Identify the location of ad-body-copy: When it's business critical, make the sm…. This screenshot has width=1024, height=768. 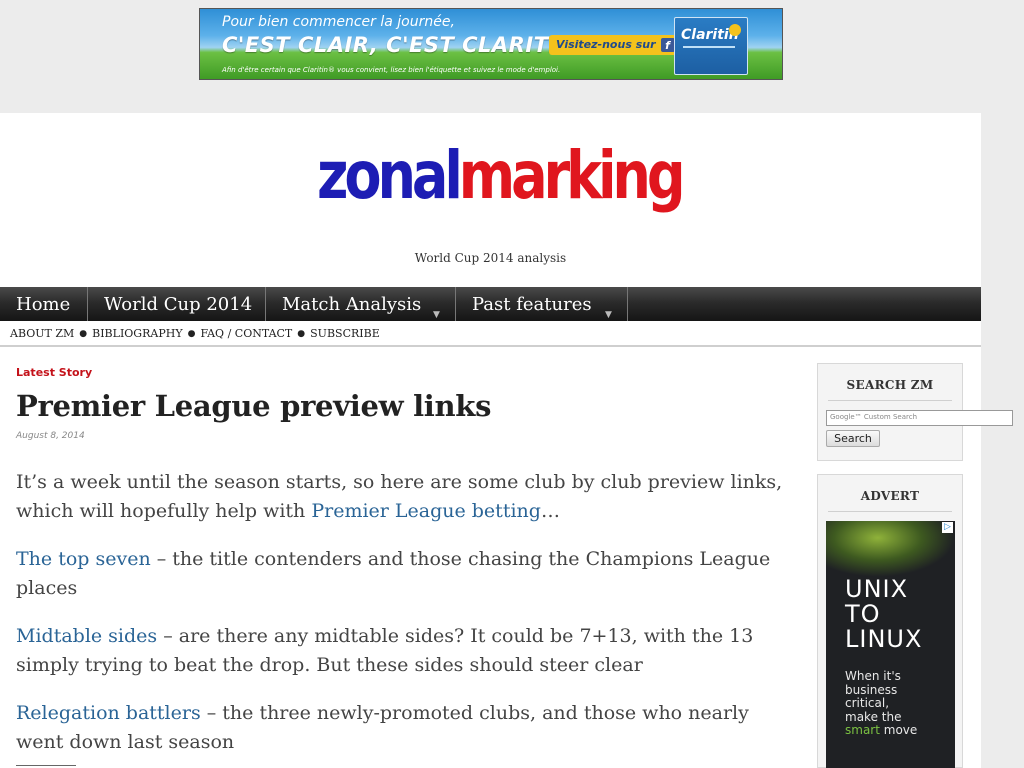
(881, 703).